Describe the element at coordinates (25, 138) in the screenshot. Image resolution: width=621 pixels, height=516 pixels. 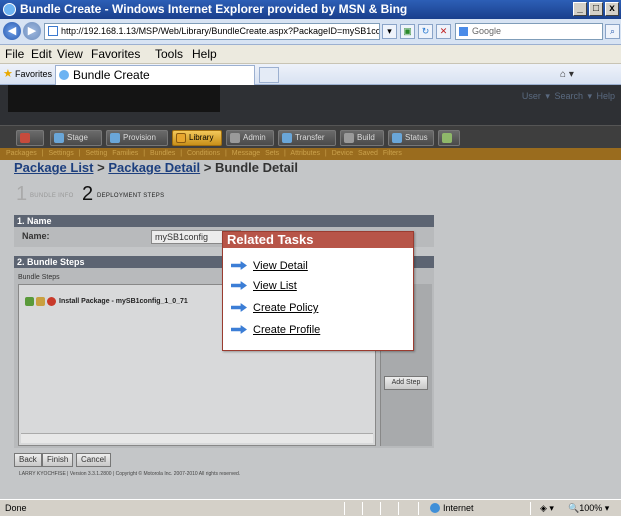
I see `home-icon` at that location.